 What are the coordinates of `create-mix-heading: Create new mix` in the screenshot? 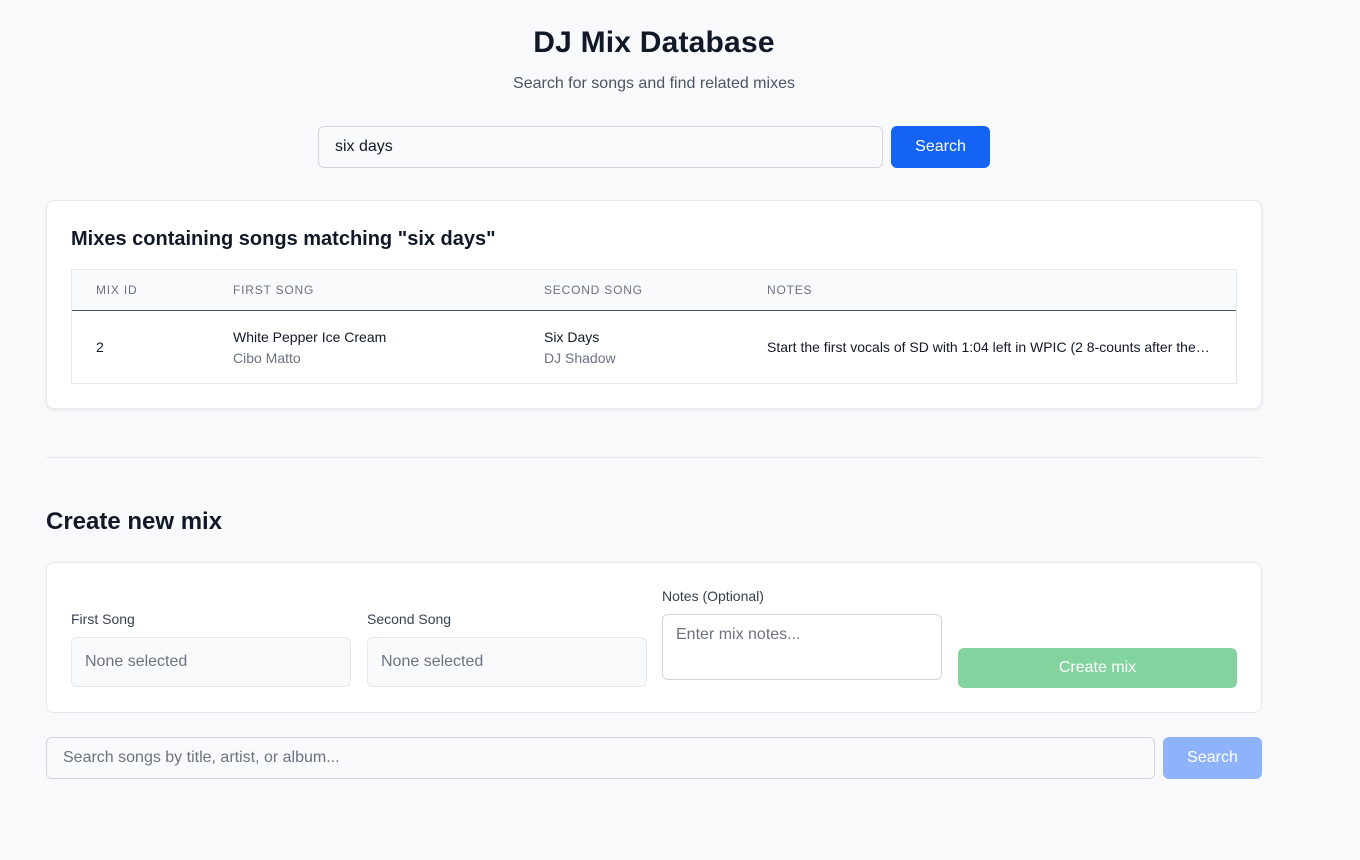 It's located at (134, 521).